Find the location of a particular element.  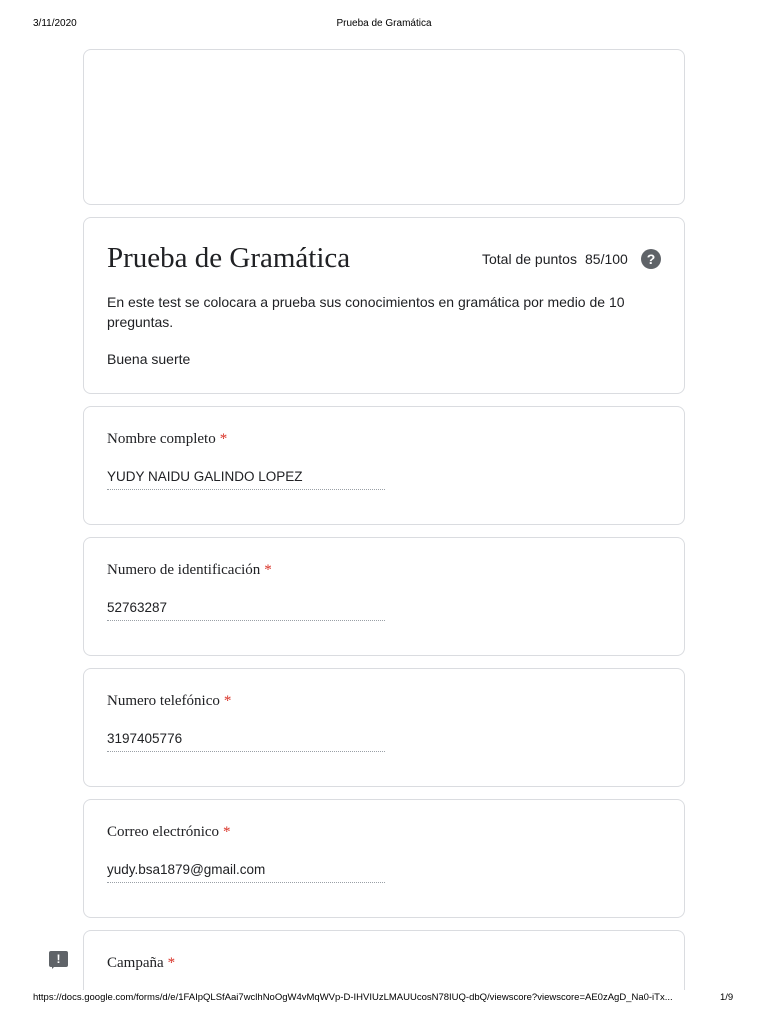

print-header: 3/11/2020 Prueba de Gramática is located at coordinates (384, 25).